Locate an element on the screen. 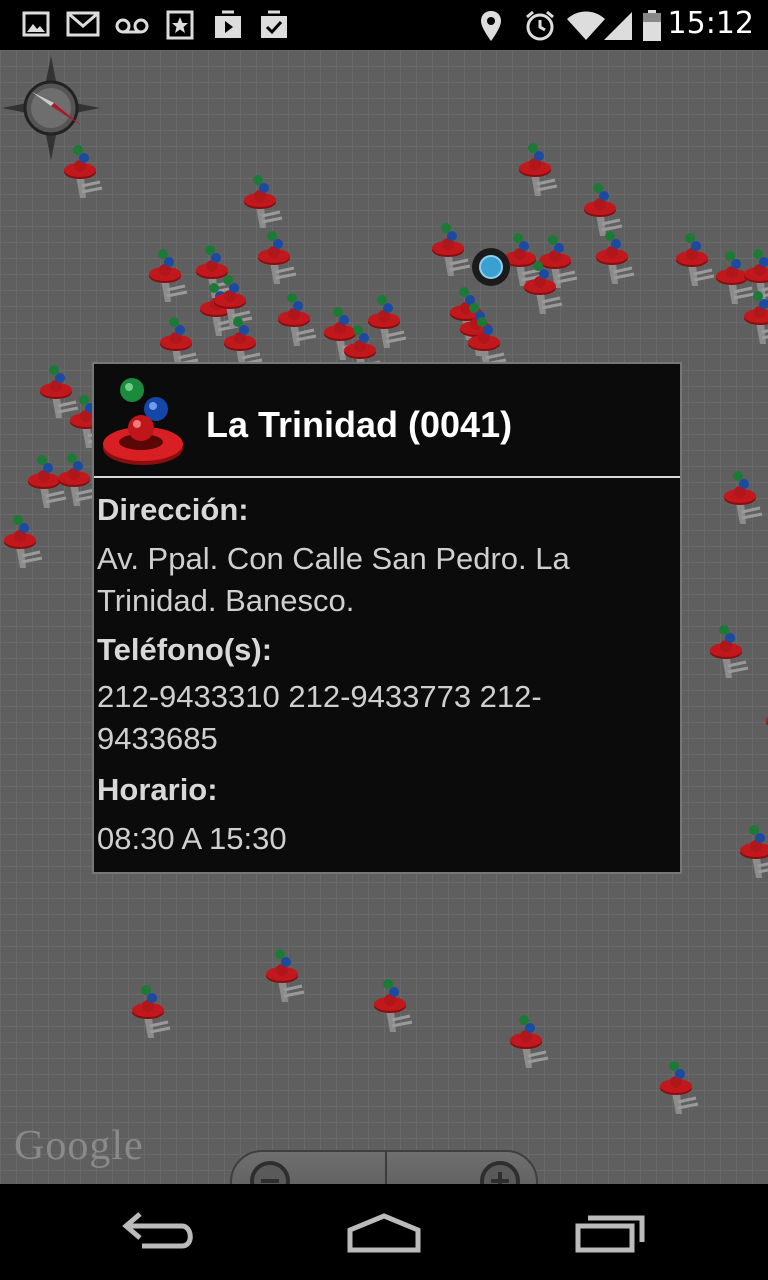  star-app-icon is located at coordinates (180, 25).